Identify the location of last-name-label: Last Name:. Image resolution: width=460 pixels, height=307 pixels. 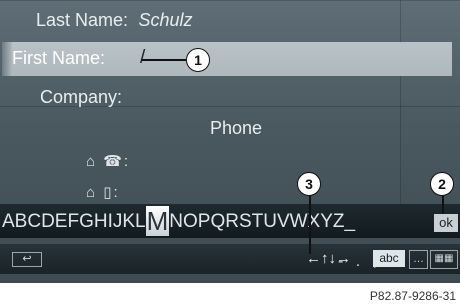
(82, 20).